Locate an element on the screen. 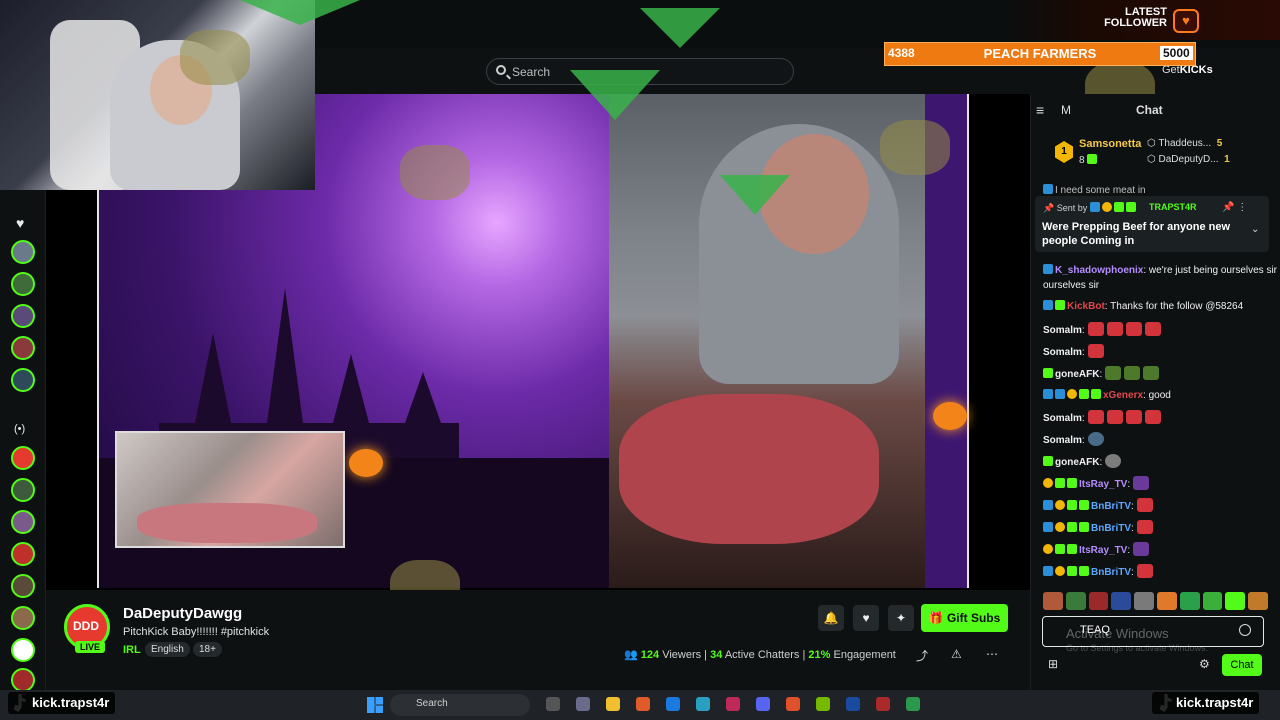 This screenshot has width=1280, height=720. emoji-picker-icon is located at coordinates (1245, 630).